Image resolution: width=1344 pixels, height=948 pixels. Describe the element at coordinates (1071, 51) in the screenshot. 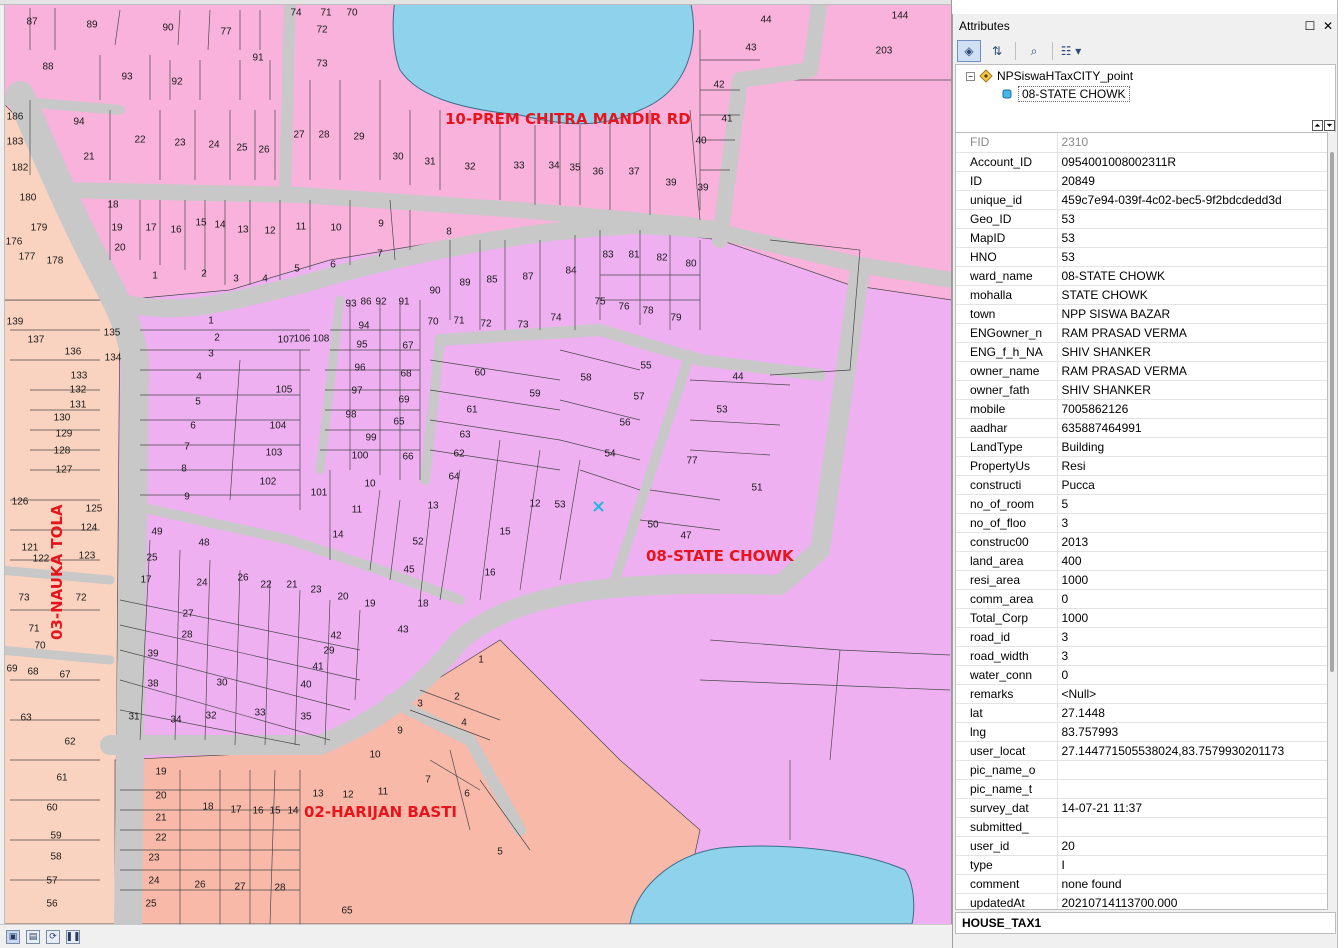

I see `options-icon: ☷ ▾` at that location.